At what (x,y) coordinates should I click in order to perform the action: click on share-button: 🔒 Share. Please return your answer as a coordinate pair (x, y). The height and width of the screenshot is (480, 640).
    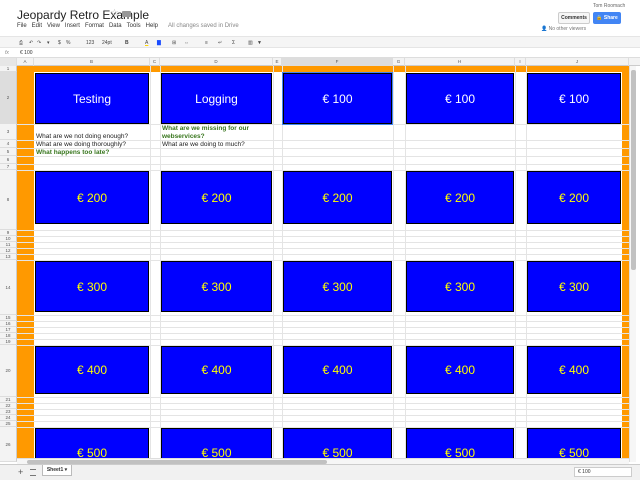
    Looking at the image, I should click on (607, 18).